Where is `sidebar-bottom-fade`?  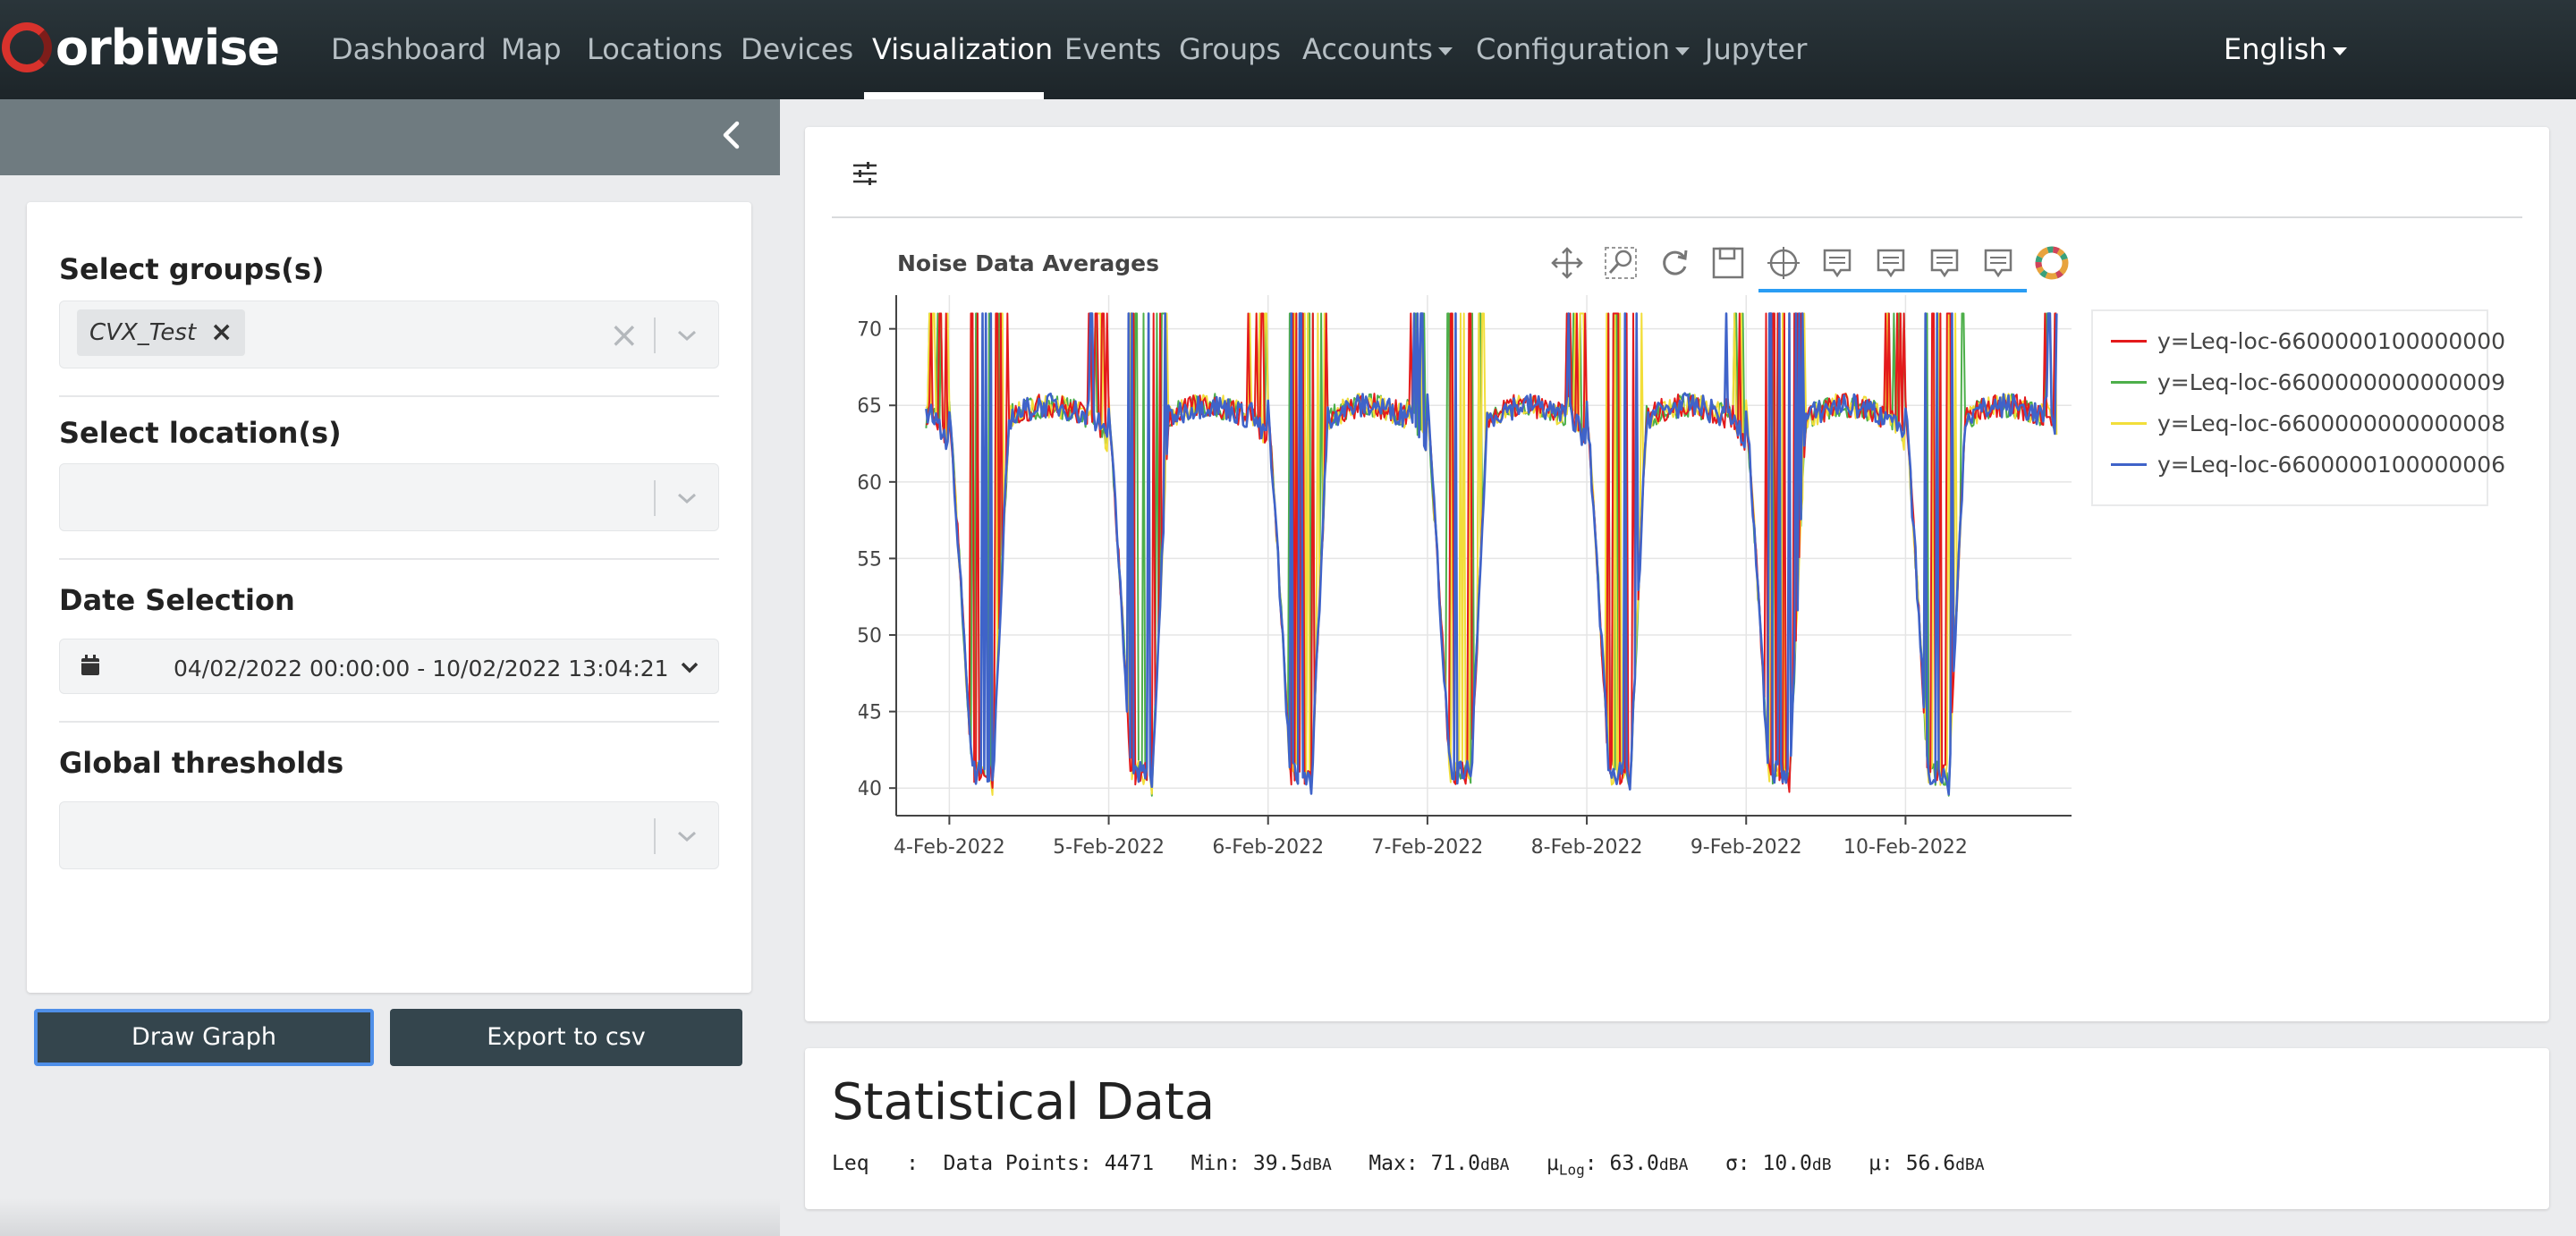
sidebar-bottom-fade is located at coordinates (390, 1217).